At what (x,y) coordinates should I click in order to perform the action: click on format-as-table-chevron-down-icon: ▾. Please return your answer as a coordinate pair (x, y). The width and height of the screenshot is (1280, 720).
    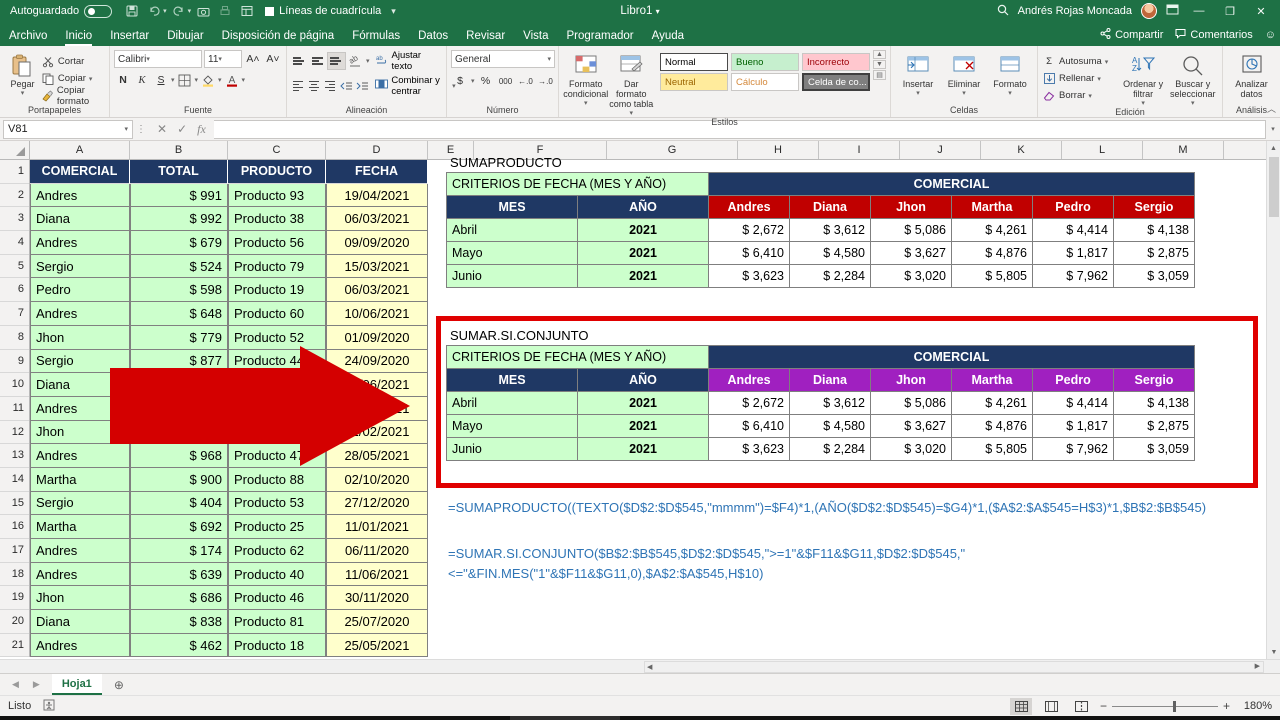
    Looking at the image, I should click on (631, 114).